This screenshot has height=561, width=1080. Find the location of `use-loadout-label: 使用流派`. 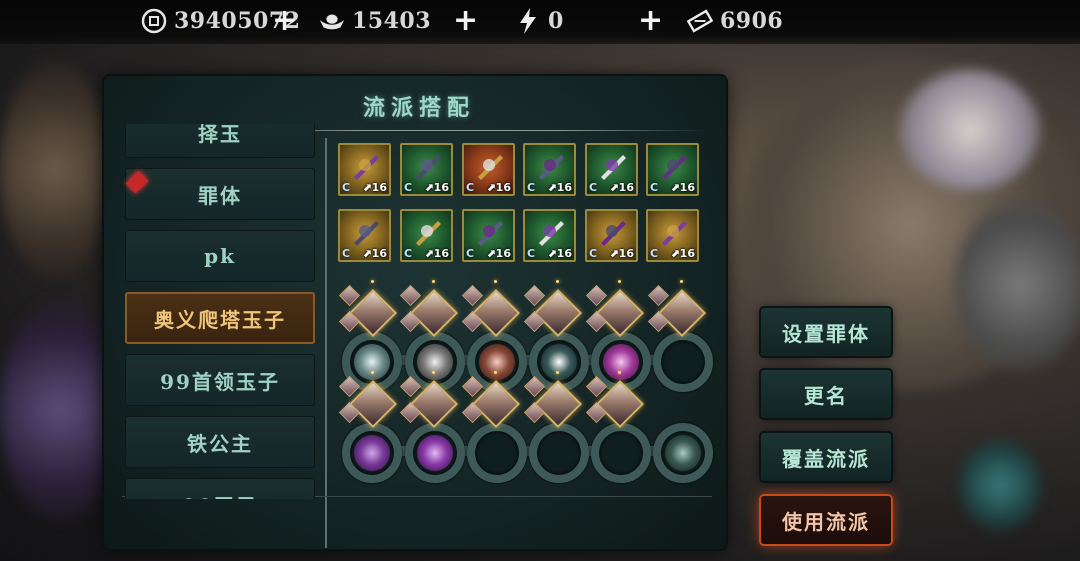

use-loadout-label: 使用流派 is located at coordinates (826, 521).